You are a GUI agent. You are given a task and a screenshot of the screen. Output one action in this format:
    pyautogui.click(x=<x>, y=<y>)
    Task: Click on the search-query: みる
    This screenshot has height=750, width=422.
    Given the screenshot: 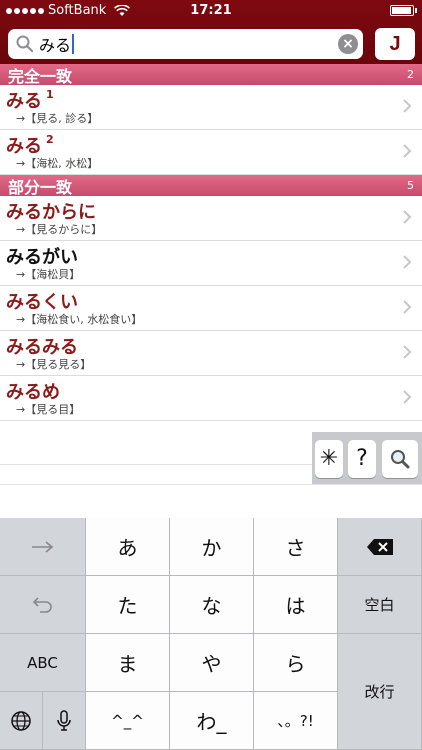 What is the action you would take?
    pyautogui.click(x=55, y=45)
    